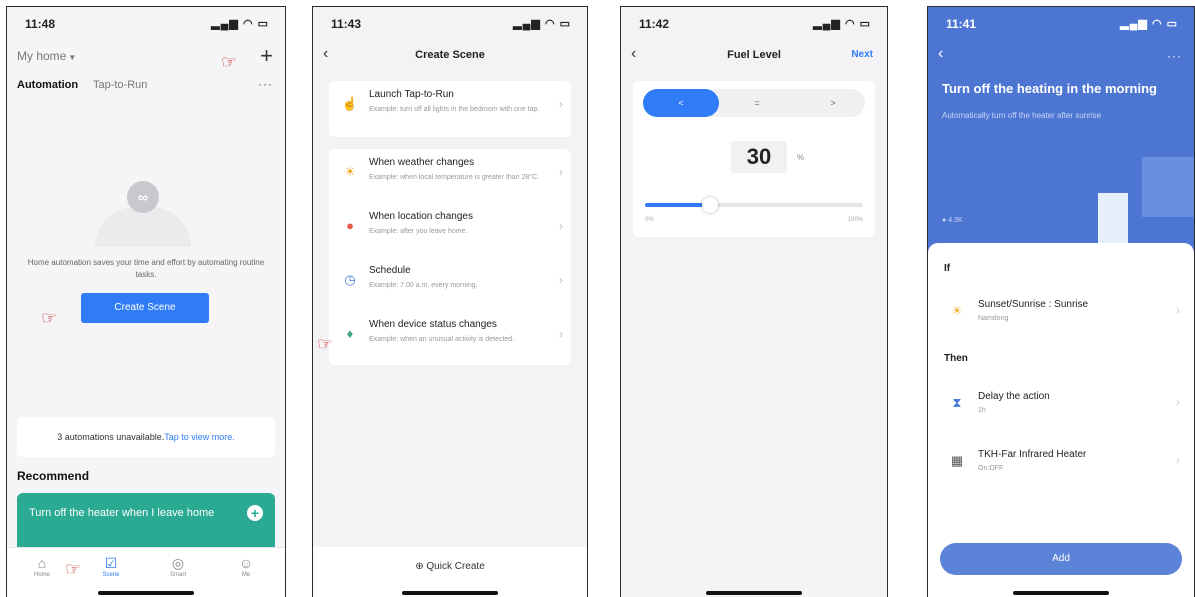 The width and height of the screenshot is (1195, 597). Describe the element at coordinates (982, 410) in the screenshot. I see `row-subtitle: 1h` at that location.